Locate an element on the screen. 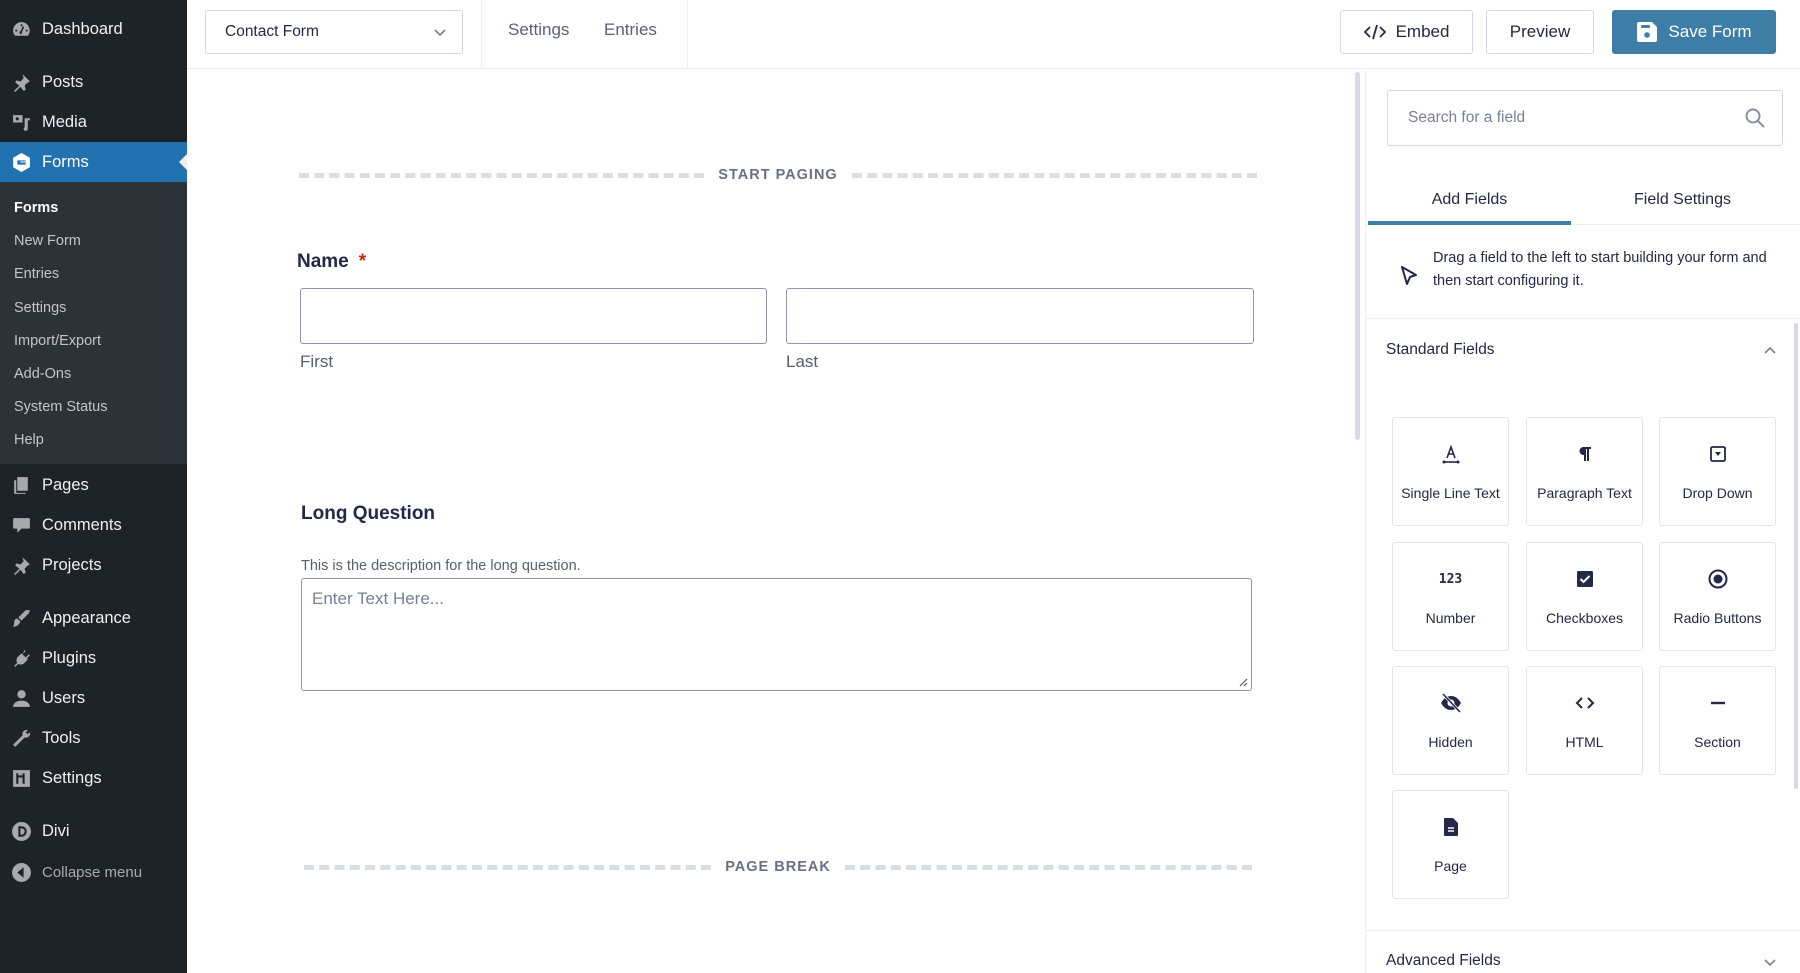 The image size is (1800, 973). submenu-import-export: Import/Export is located at coordinates (57, 341).